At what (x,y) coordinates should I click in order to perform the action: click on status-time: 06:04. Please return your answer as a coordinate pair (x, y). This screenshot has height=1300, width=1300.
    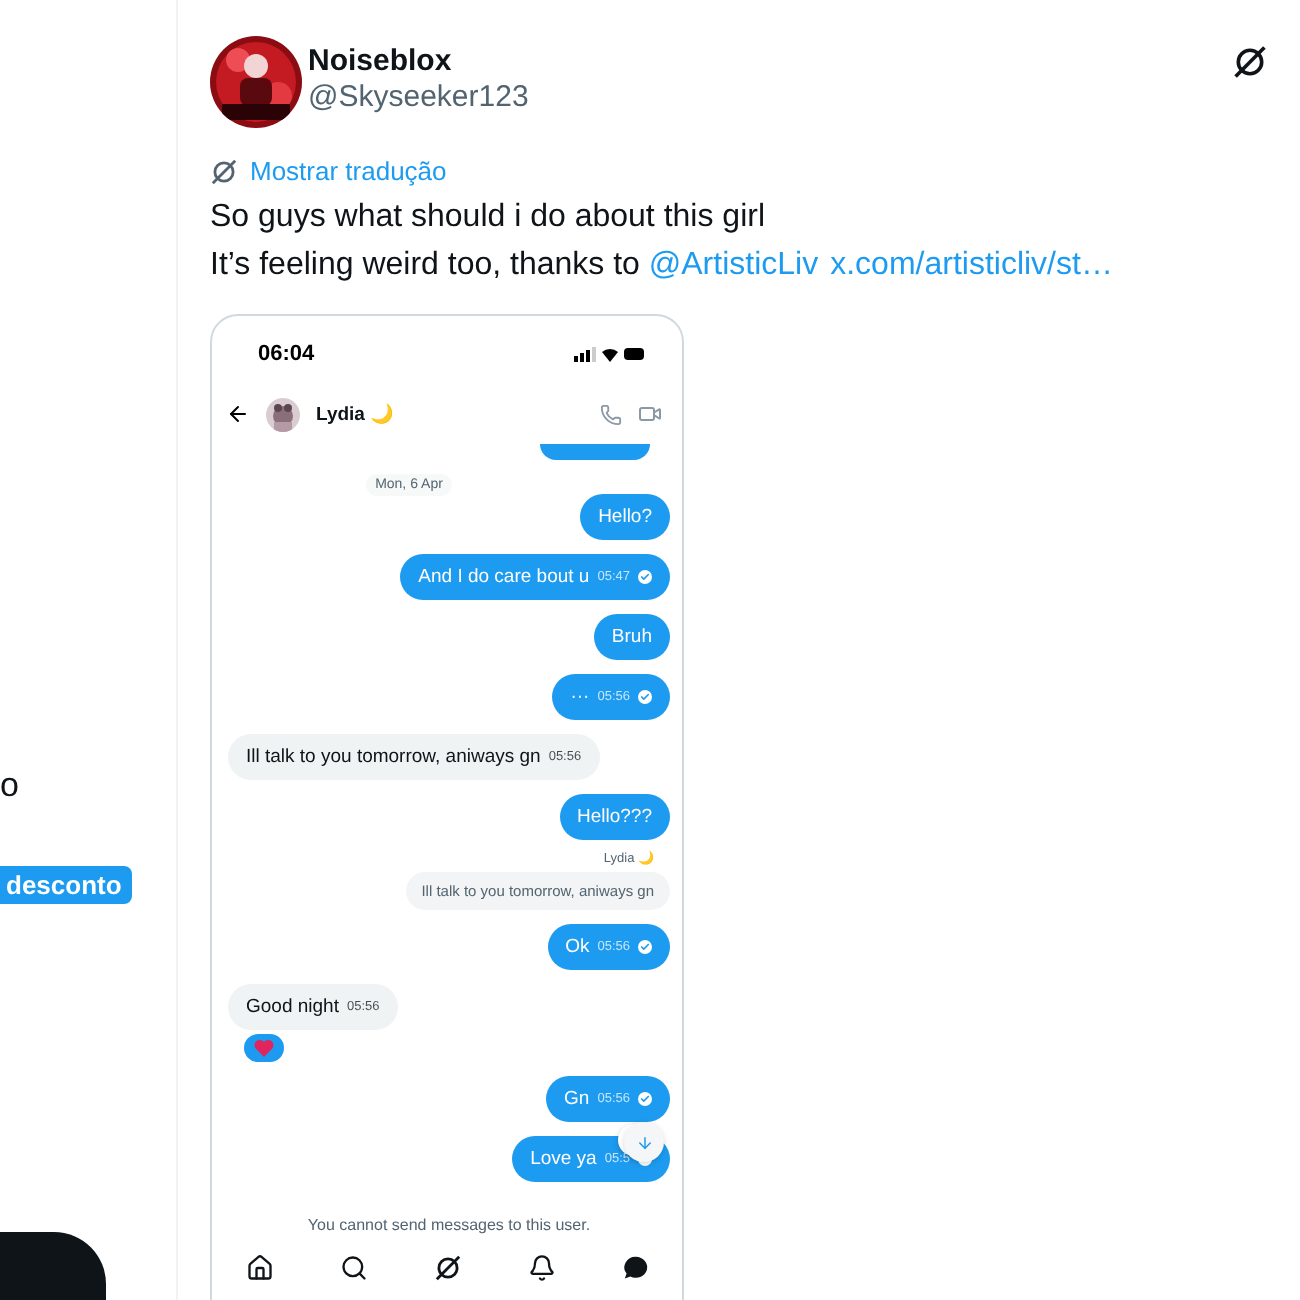
    Looking at the image, I should click on (286, 354).